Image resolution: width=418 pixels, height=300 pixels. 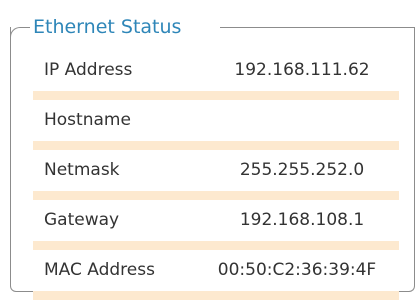 What do you see at coordinates (302, 220) in the screenshot?
I see `gateway-value: 192.168.108.1` at bounding box center [302, 220].